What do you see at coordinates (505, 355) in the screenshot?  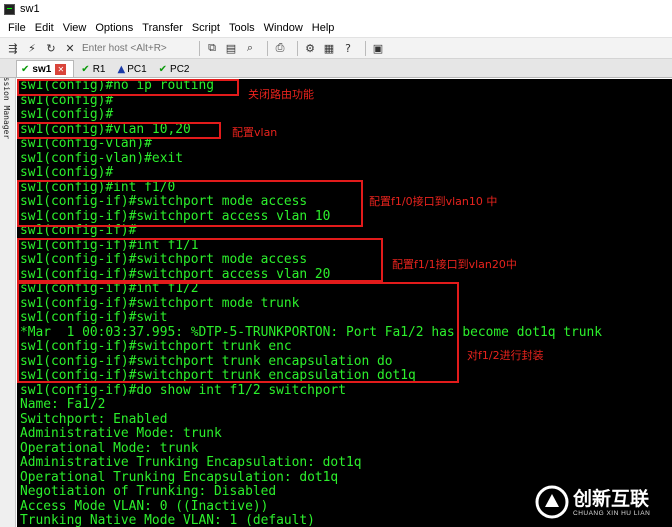 I see `annotation-label-f1-2: 对f1/2进行封装` at bounding box center [505, 355].